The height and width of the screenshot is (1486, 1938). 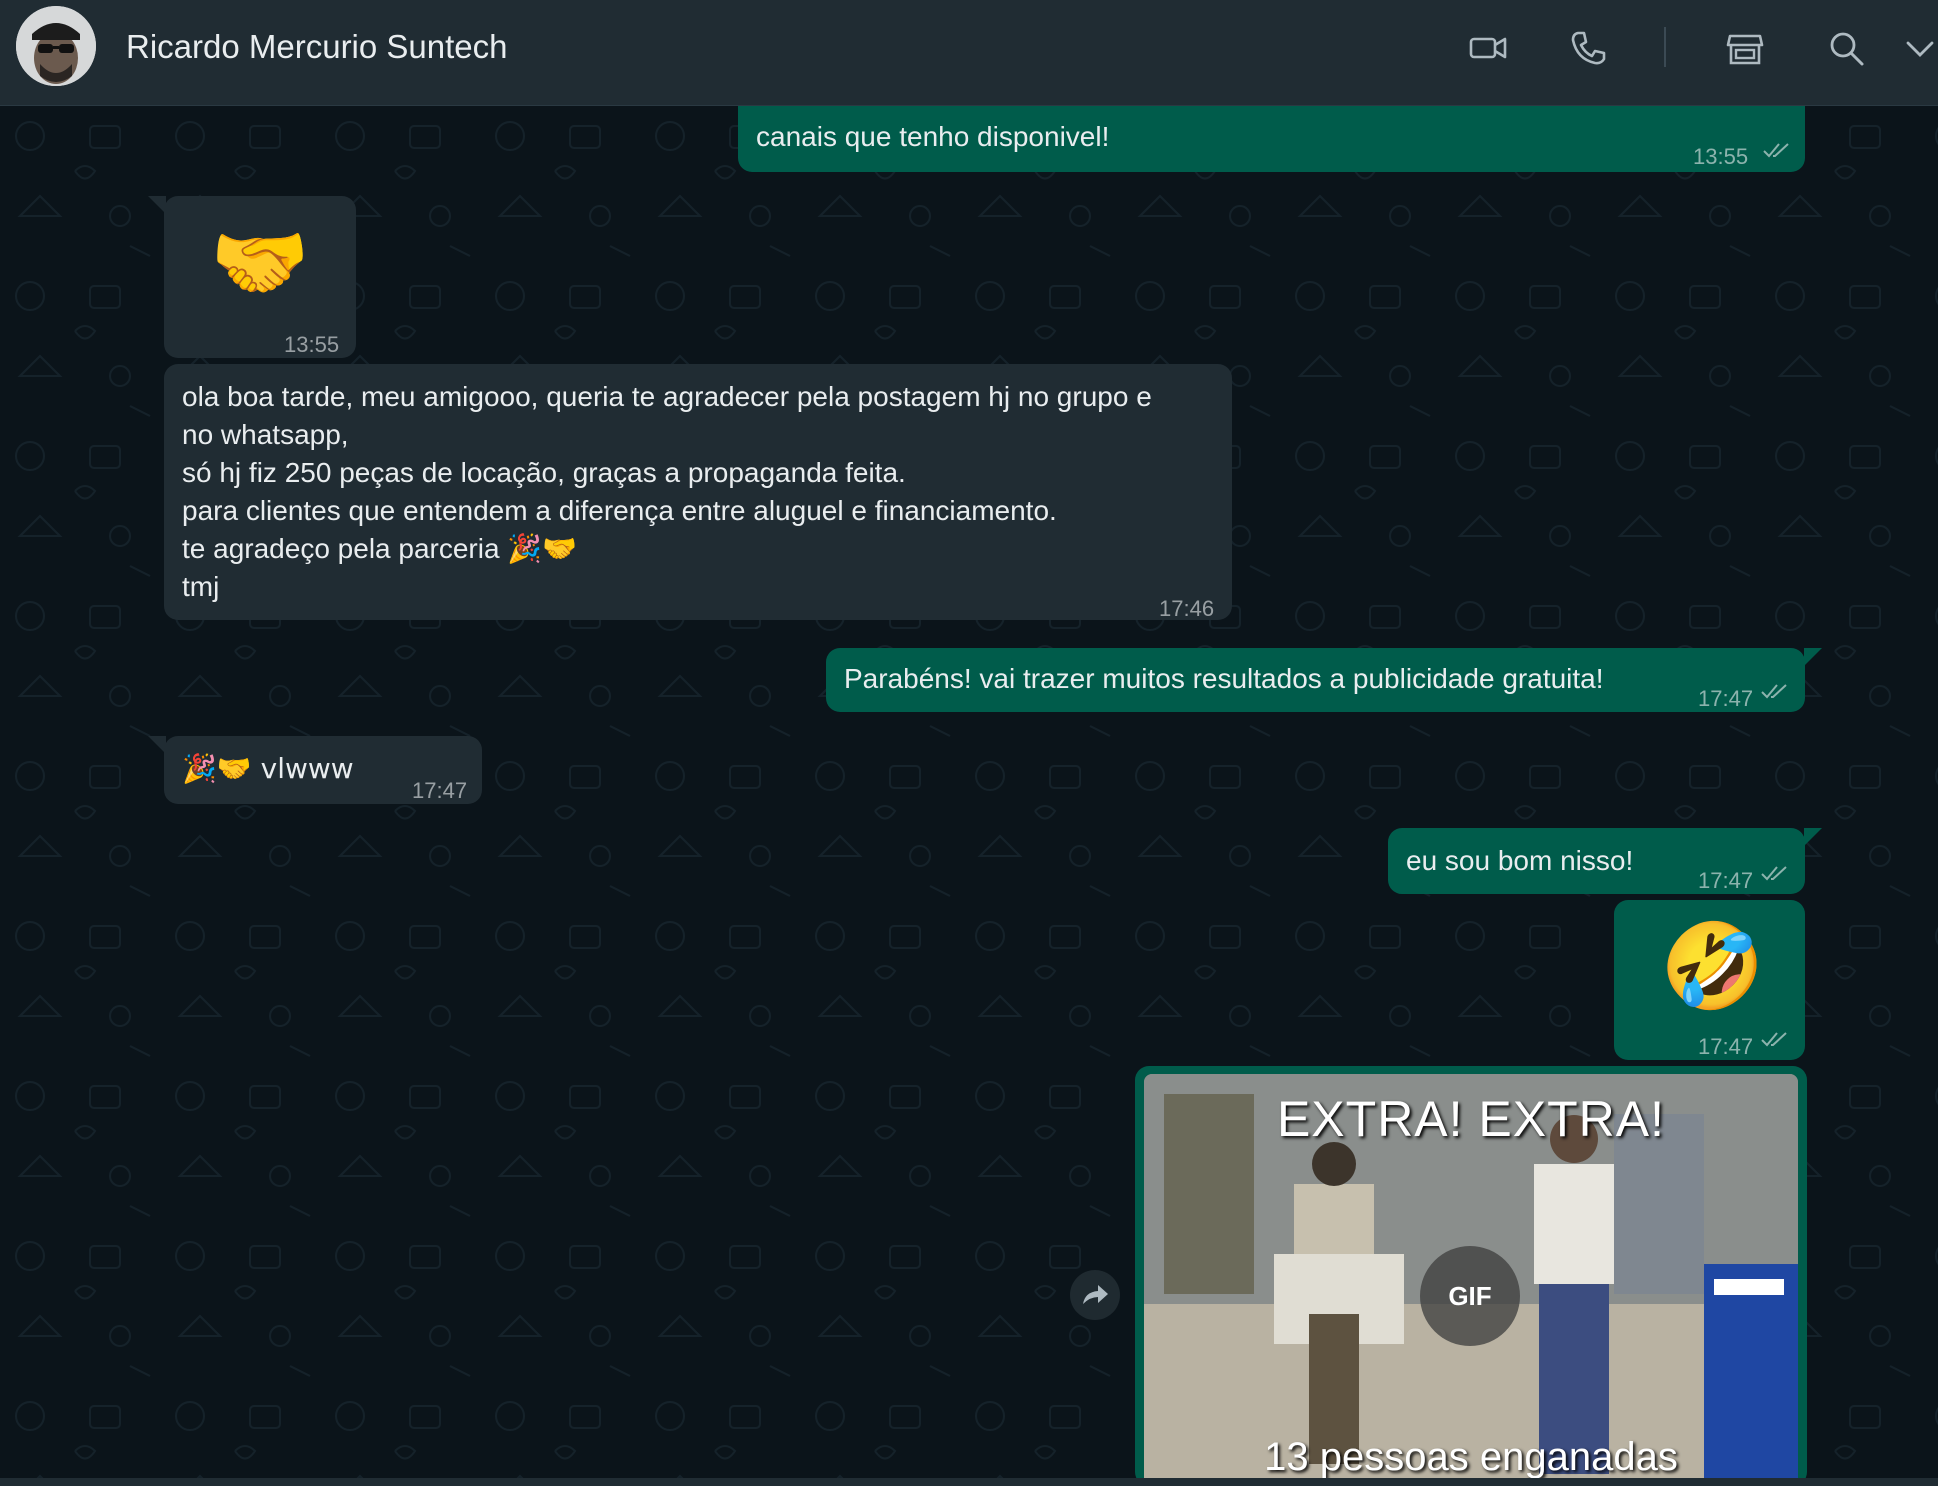 I want to click on message-time: 17:46, so click(x=1187, y=608).